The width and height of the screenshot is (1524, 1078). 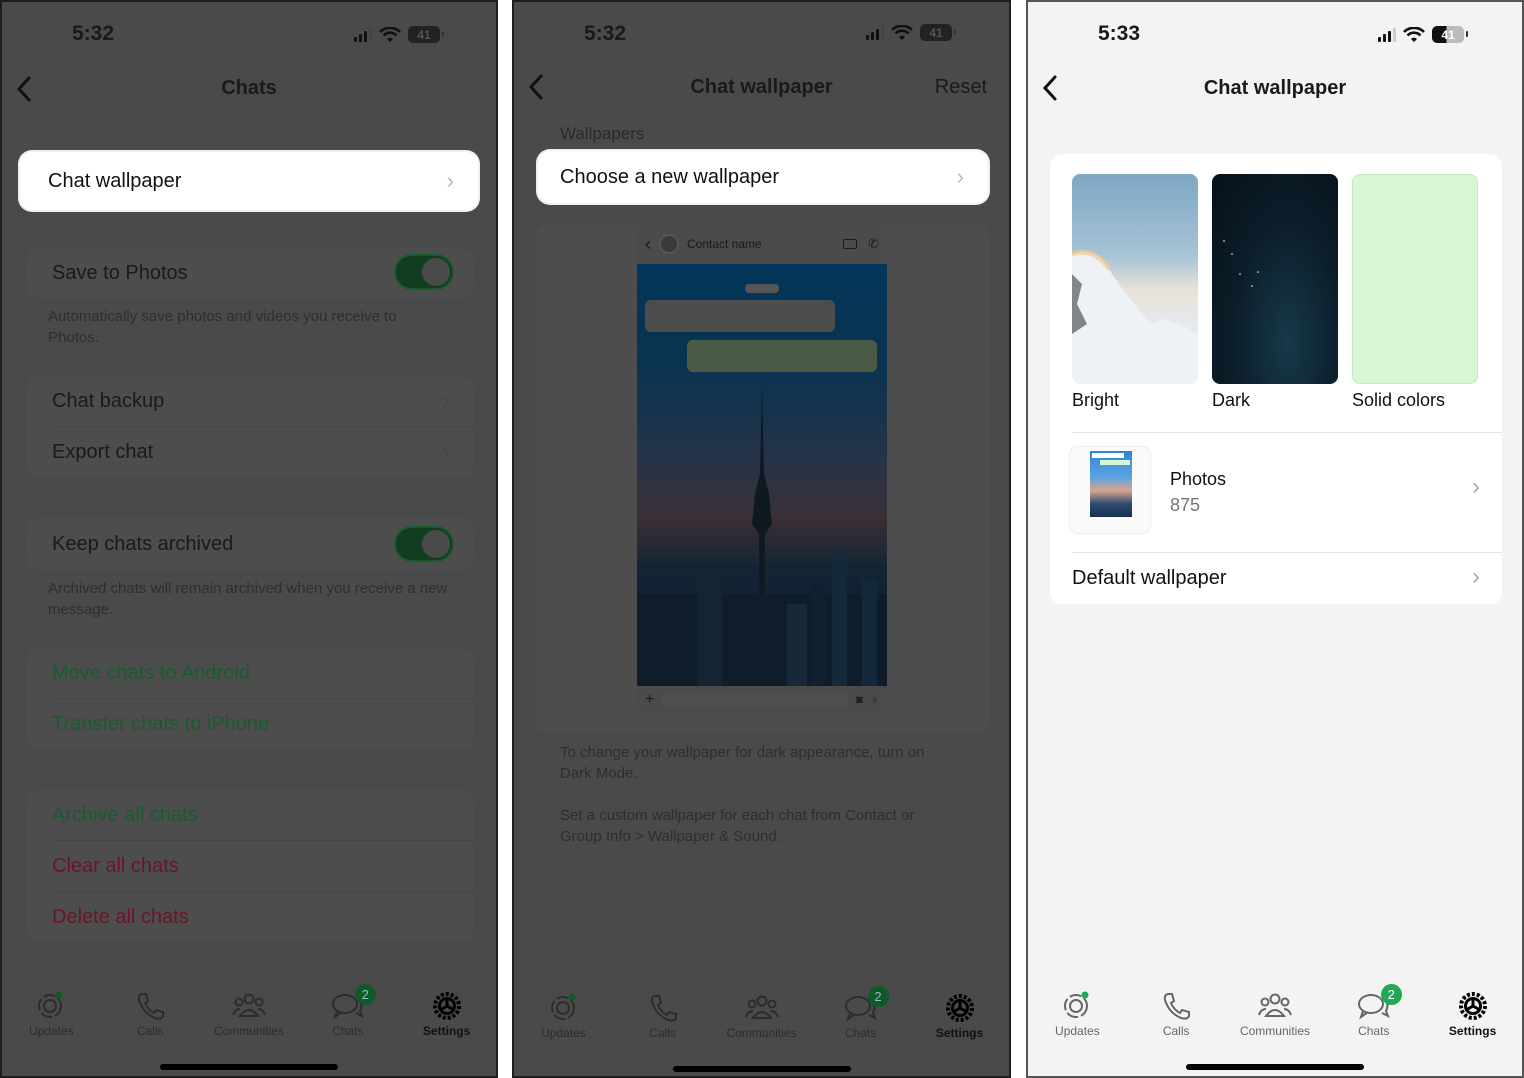 I want to click on photos-count: 875, so click(x=1185, y=505).